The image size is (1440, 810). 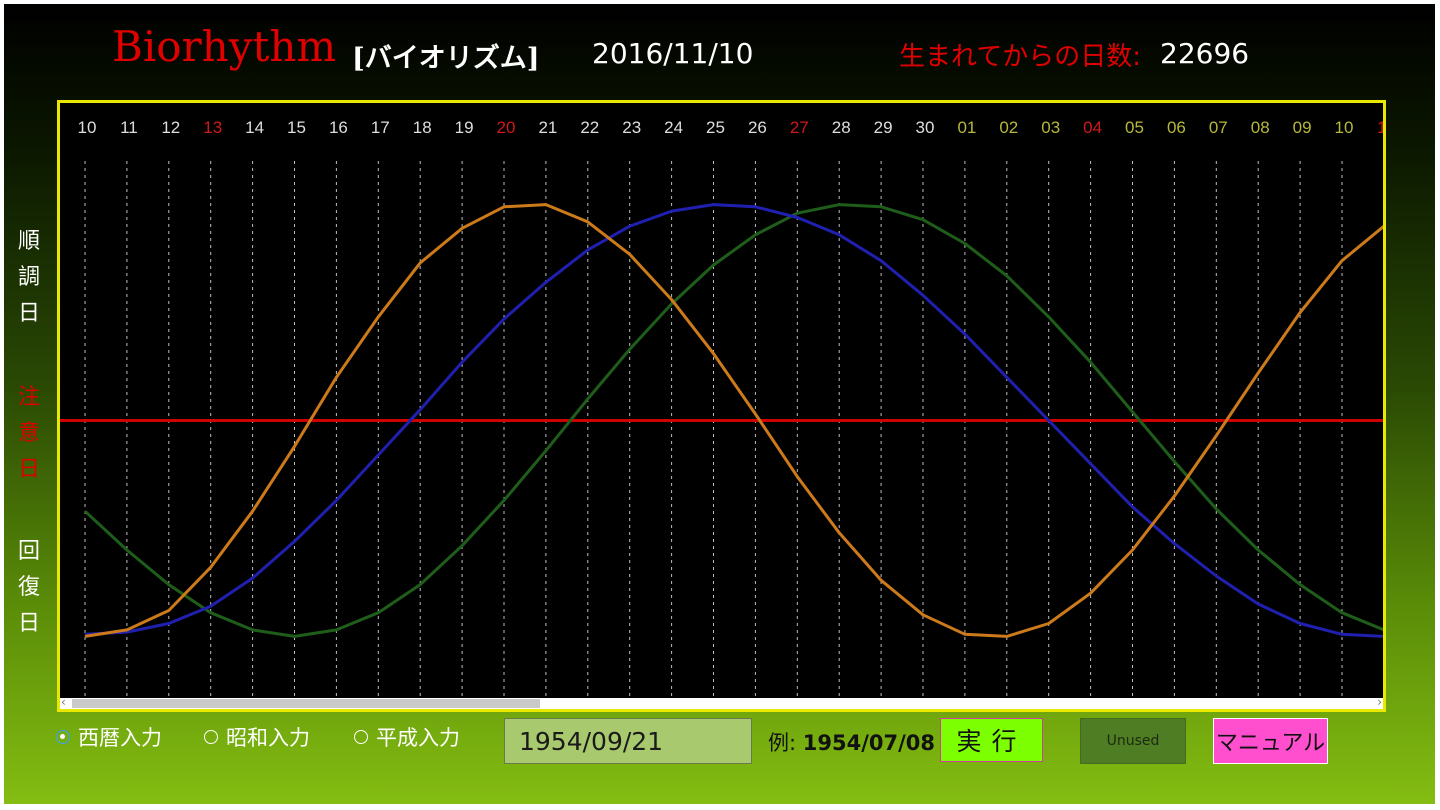 I want to click on scroll-thumb, so click(x=306, y=703).